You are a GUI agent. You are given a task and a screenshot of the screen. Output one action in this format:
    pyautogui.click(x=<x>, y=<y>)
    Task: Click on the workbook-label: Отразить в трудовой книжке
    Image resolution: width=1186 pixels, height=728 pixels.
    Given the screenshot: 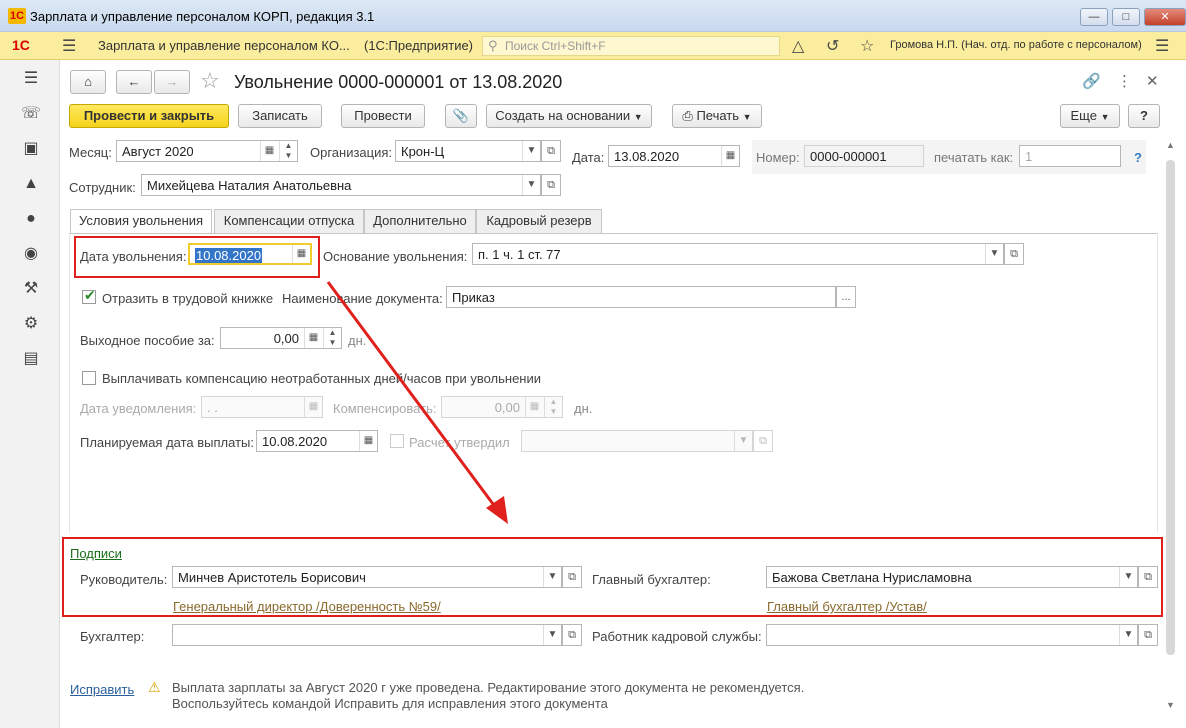 What is the action you would take?
    pyautogui.click(x=188, y=298)
    